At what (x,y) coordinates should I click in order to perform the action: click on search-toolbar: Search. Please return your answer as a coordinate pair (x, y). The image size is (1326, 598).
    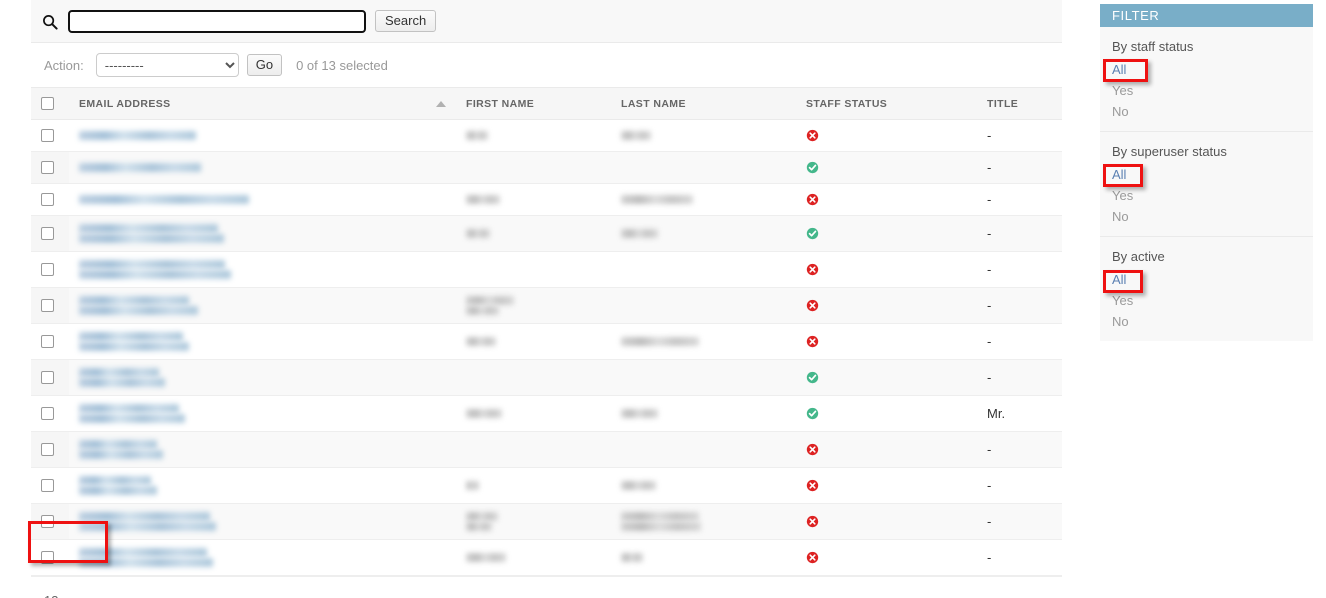
    Looking at the image, I should click on (546, 21).